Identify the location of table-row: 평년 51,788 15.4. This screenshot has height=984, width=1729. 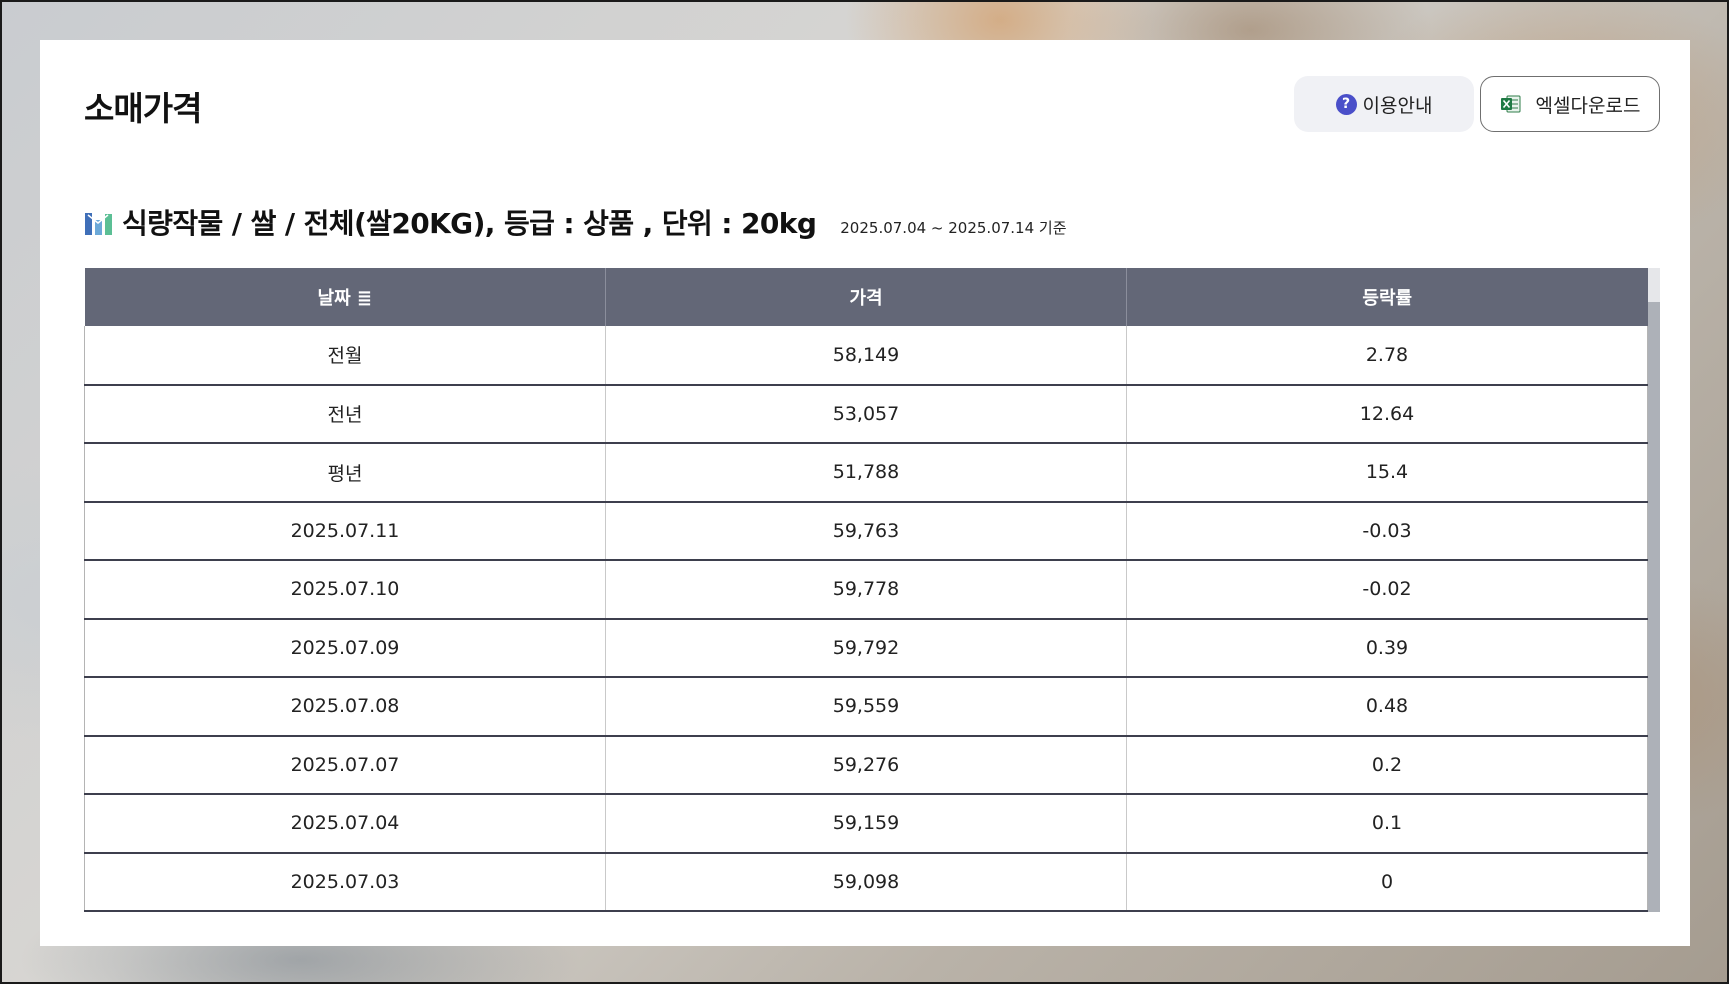
(866, 473).